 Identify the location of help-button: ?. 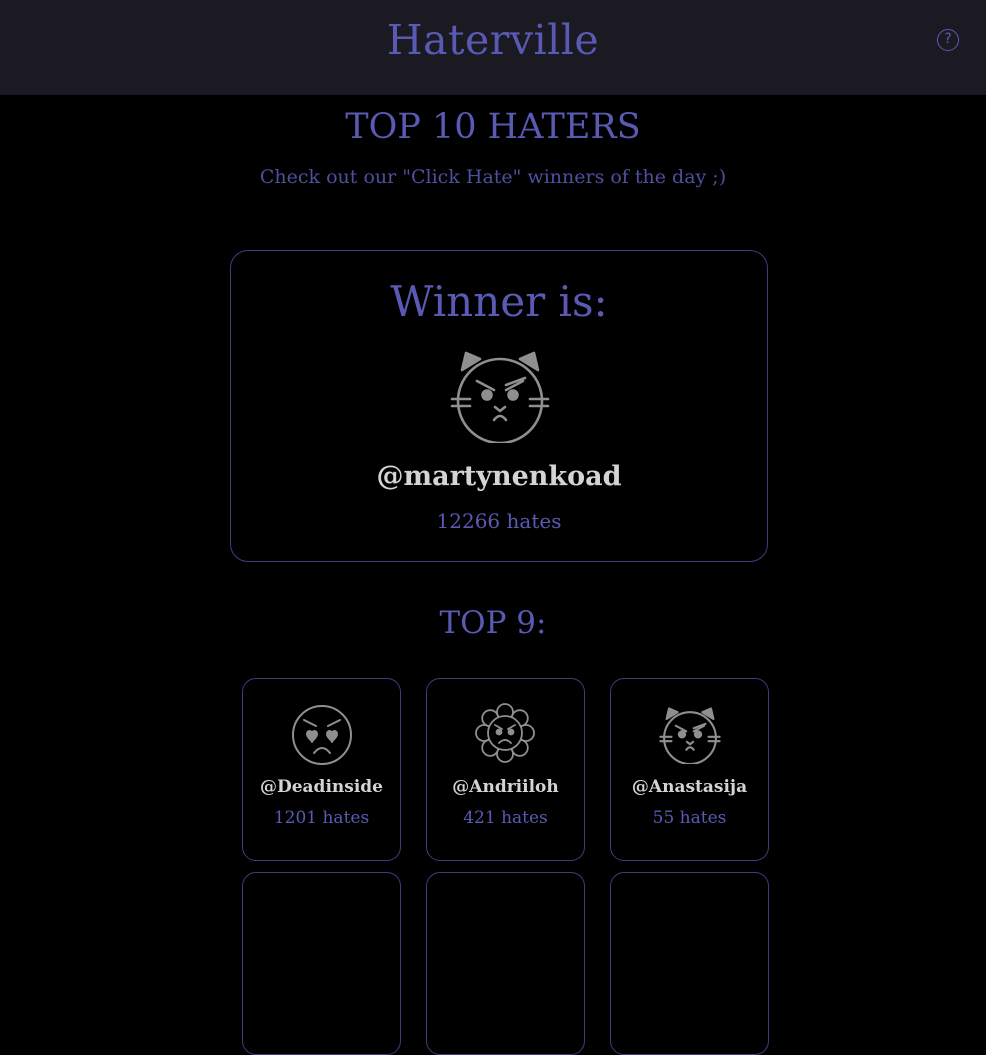
(948, 40).